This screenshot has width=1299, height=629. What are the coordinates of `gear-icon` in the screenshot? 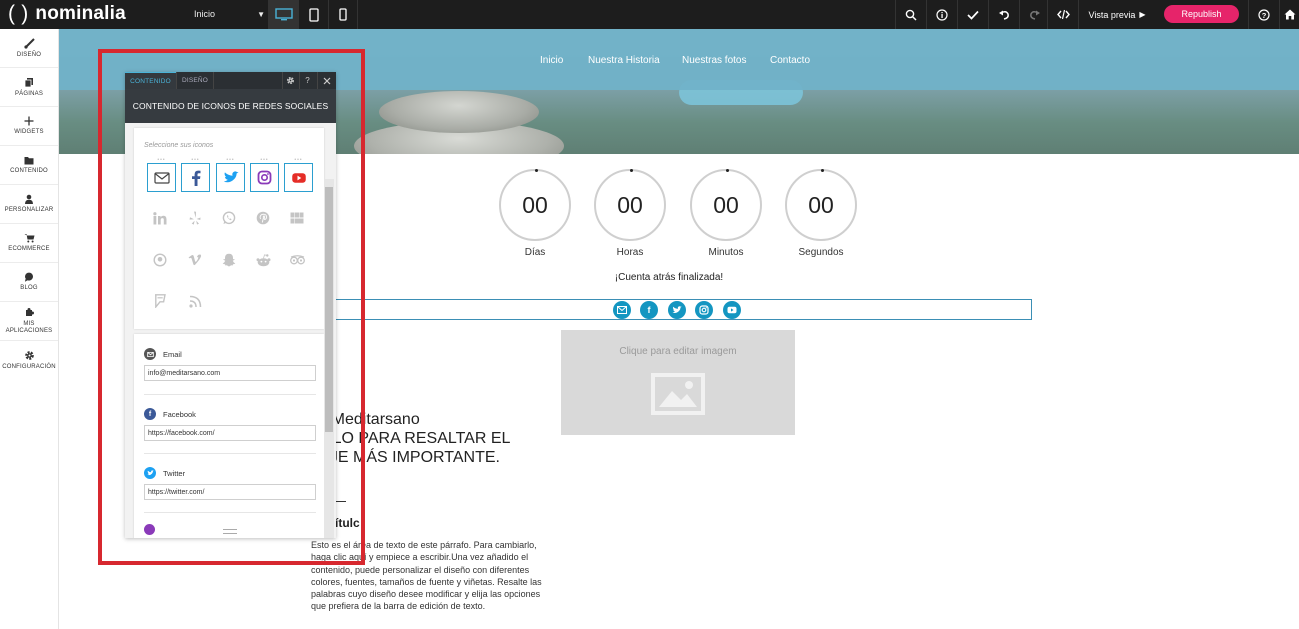 It's located at (29, 355).